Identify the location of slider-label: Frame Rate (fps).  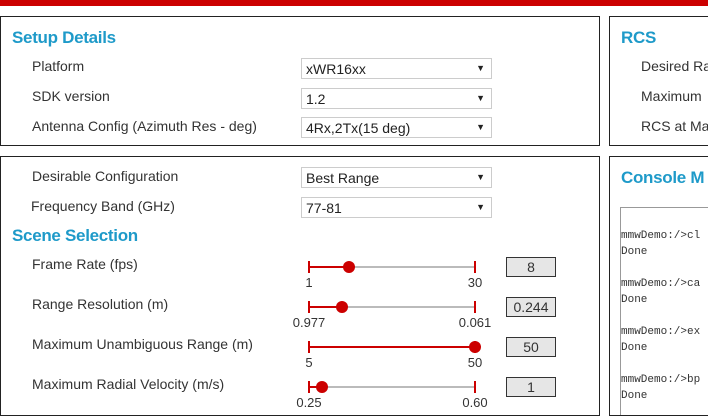
(85, 264).